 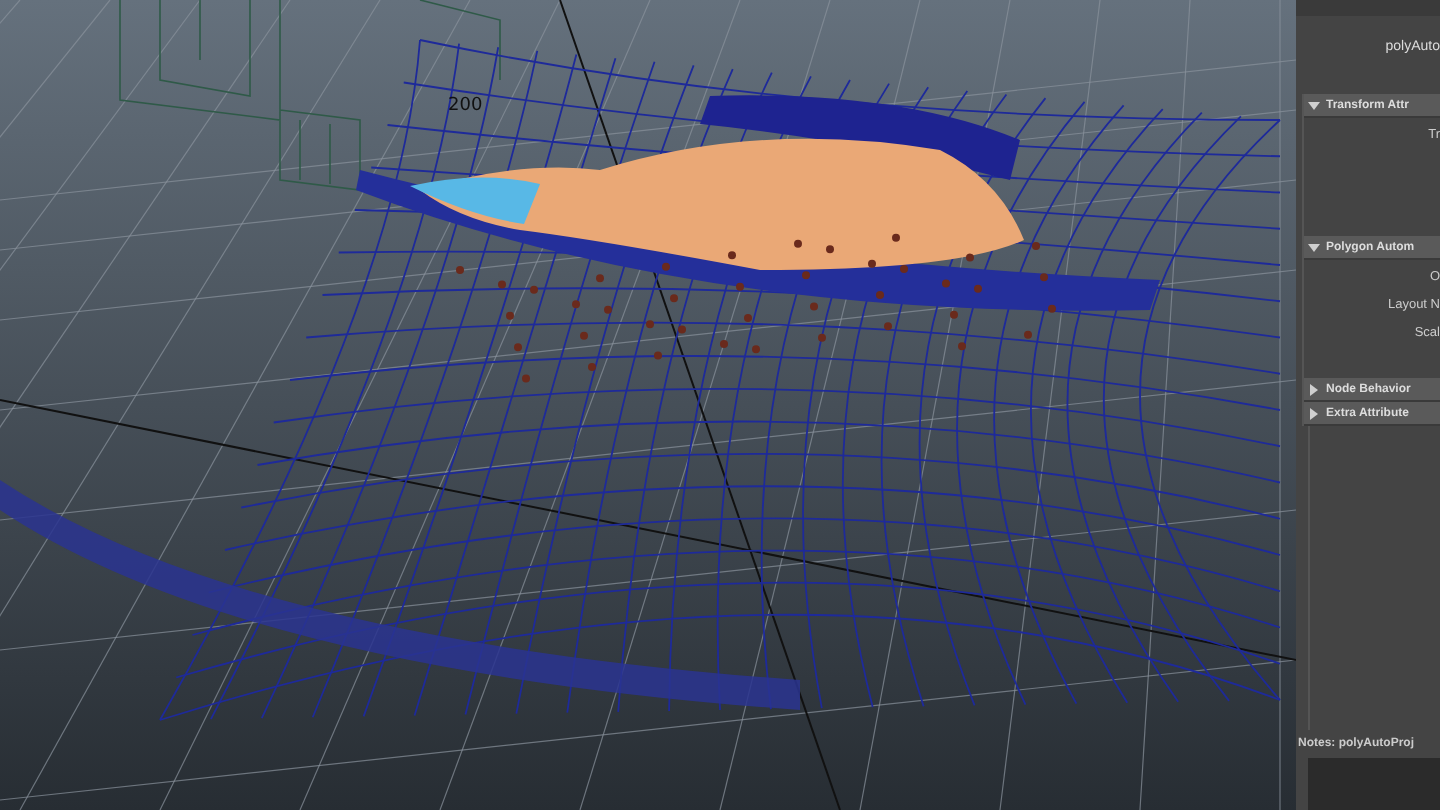 What do you see at coordinates (465, 106) in the screenshot?
I see `grid-label: 200` at bounding box center [465, 106].